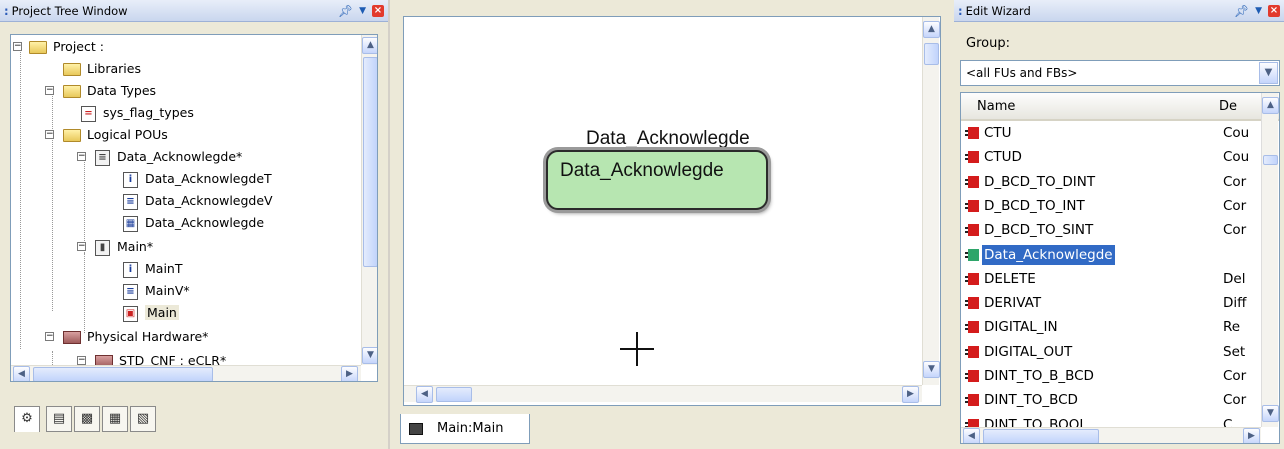 This screenshot has height=449, width=1284. Describe the element at coordinates (1270, 260) in the screenshot. I see `list-vertical-scrollbar: ▲ ▼` at that location.